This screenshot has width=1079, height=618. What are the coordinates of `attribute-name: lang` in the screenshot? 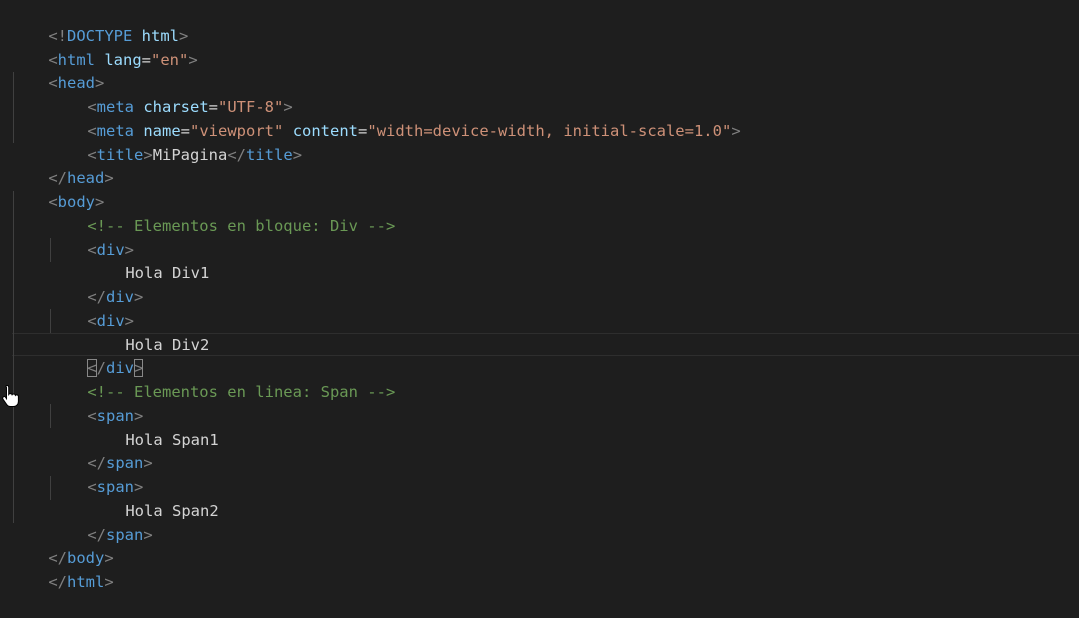 It's located at (123, 59).